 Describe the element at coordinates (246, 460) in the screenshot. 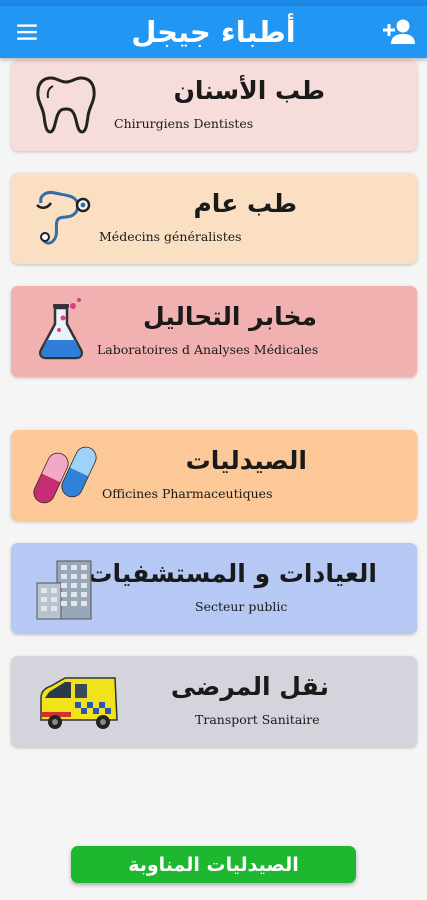

I see `card-title-ar: الصيدليات` at that location.